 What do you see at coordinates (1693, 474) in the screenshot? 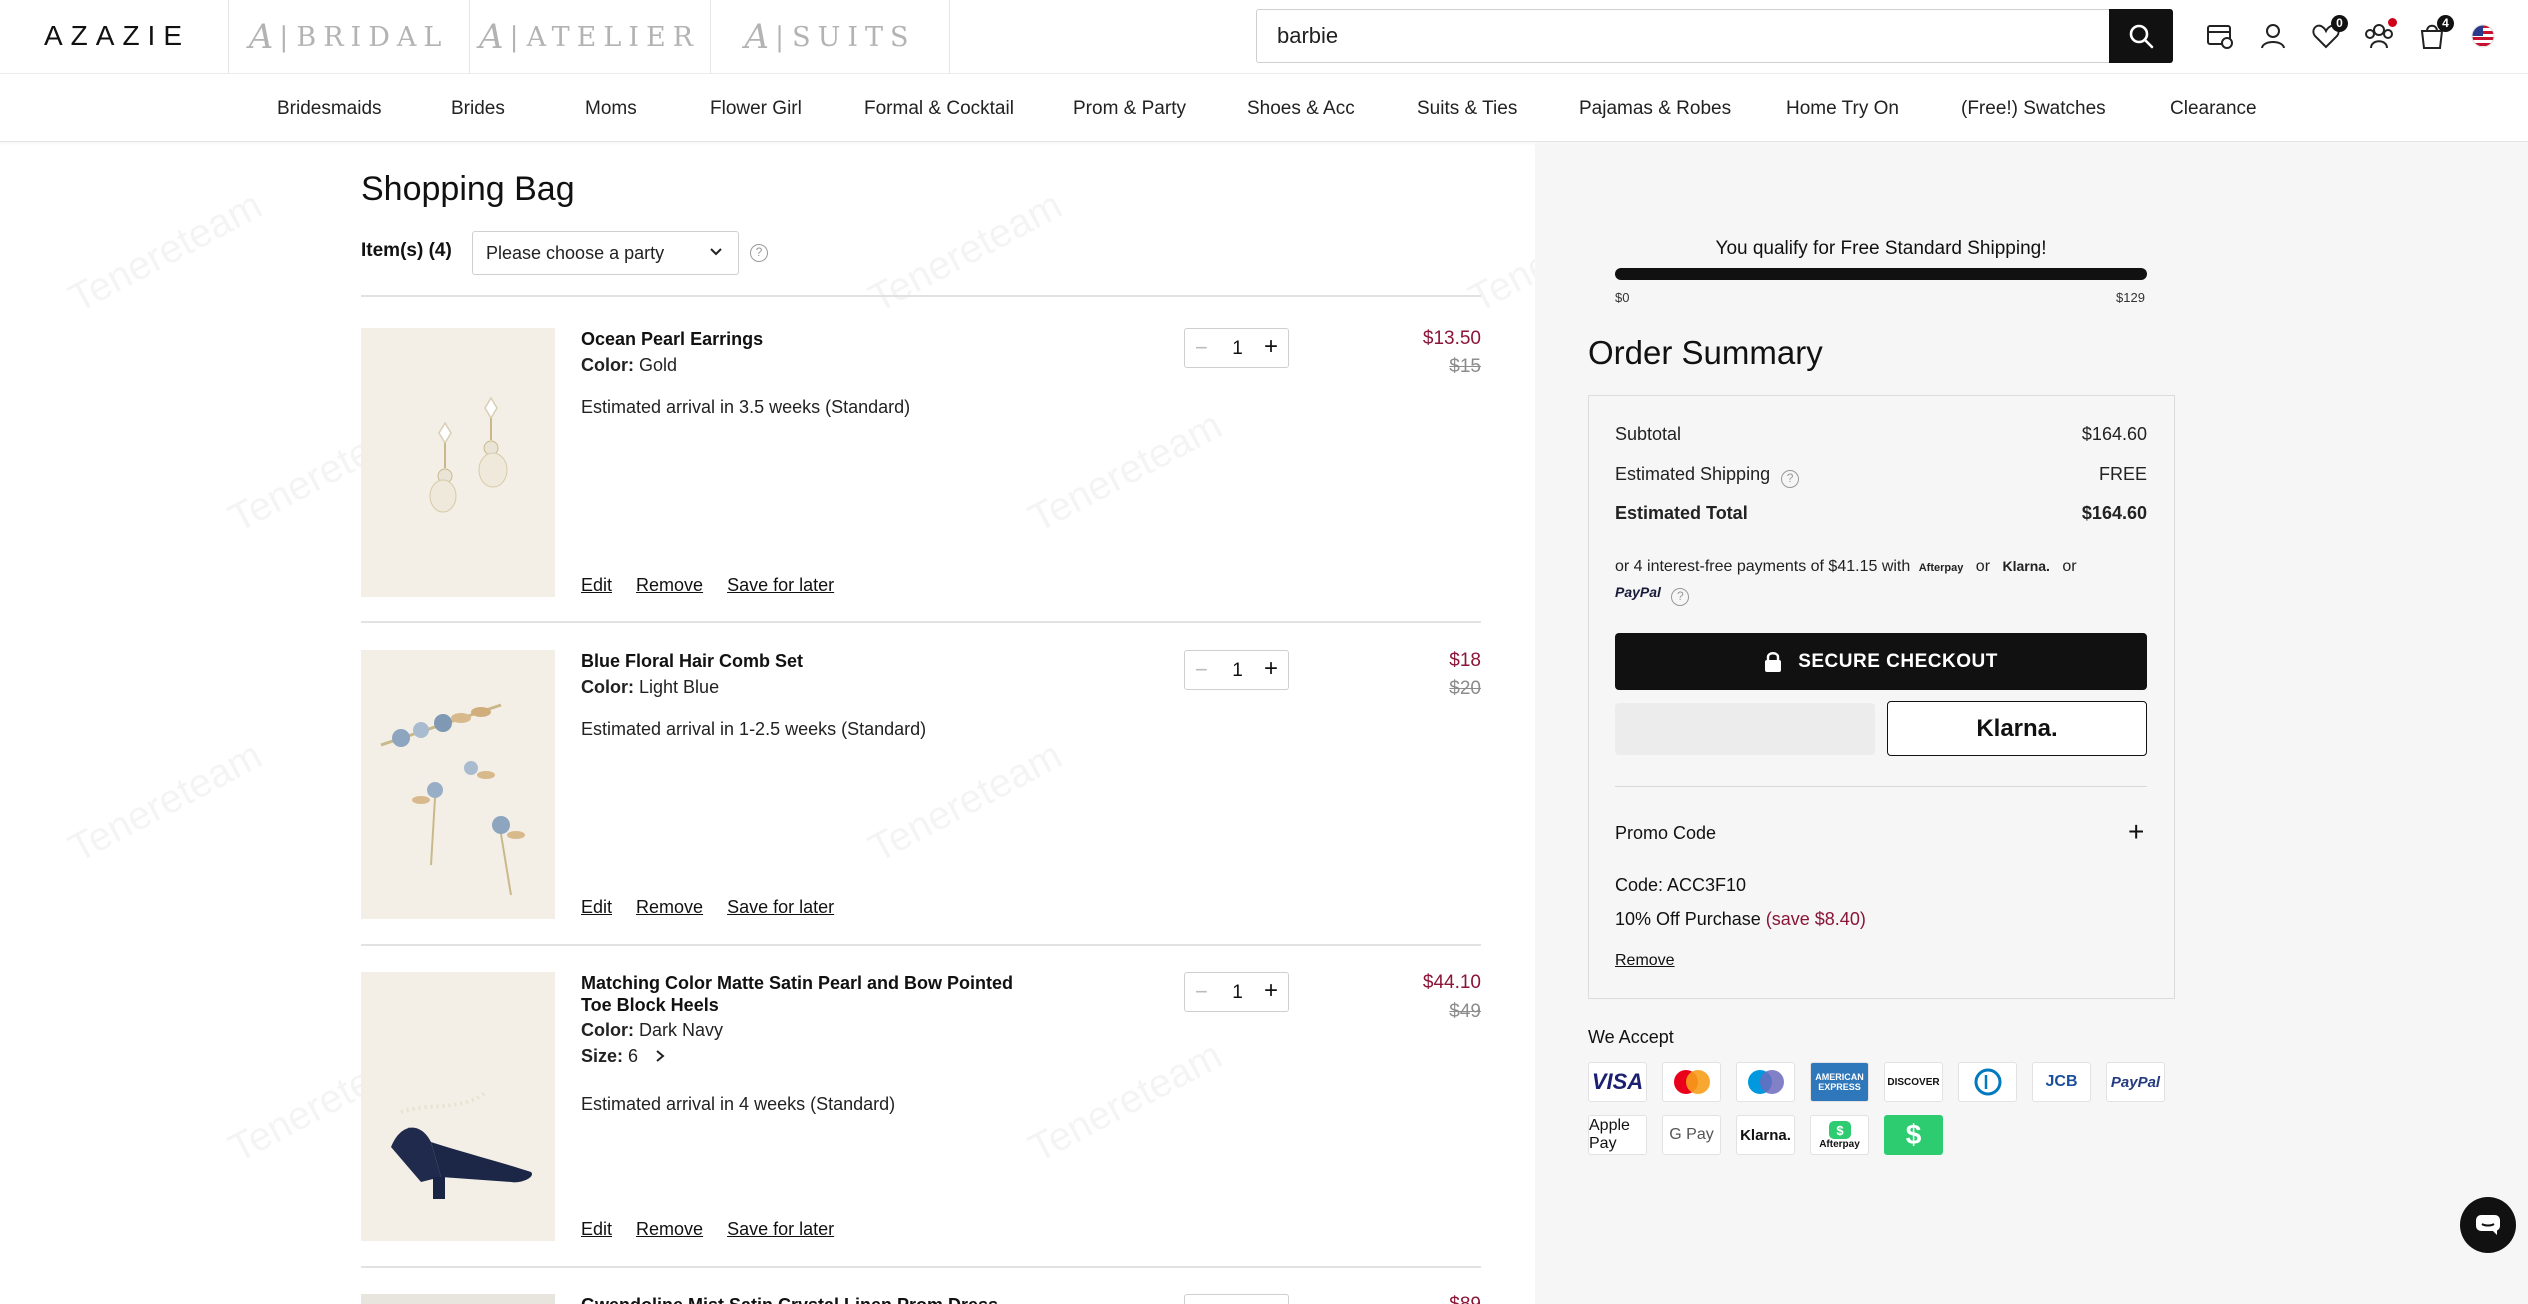
I see `shipping-label: Estimated Shipping` at bounding box center [1693, 474].